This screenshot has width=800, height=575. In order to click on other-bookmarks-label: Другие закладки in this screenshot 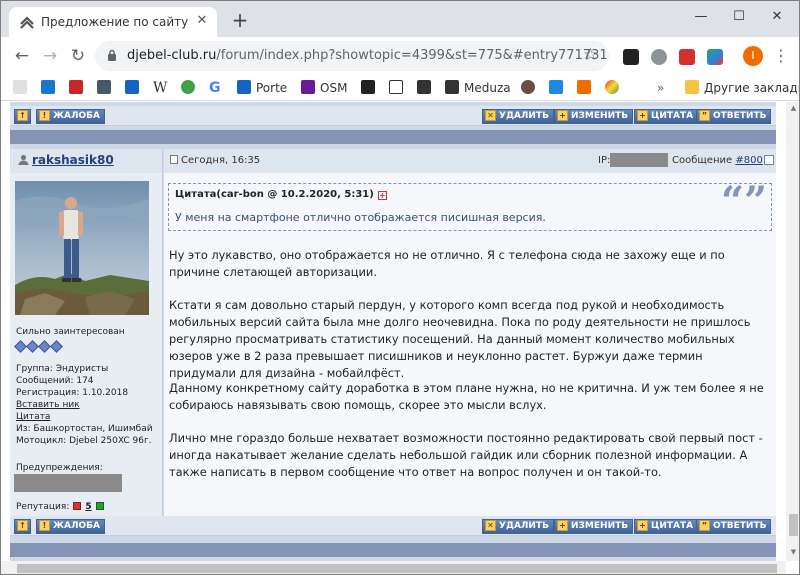, I will do `click(751, 88)`.